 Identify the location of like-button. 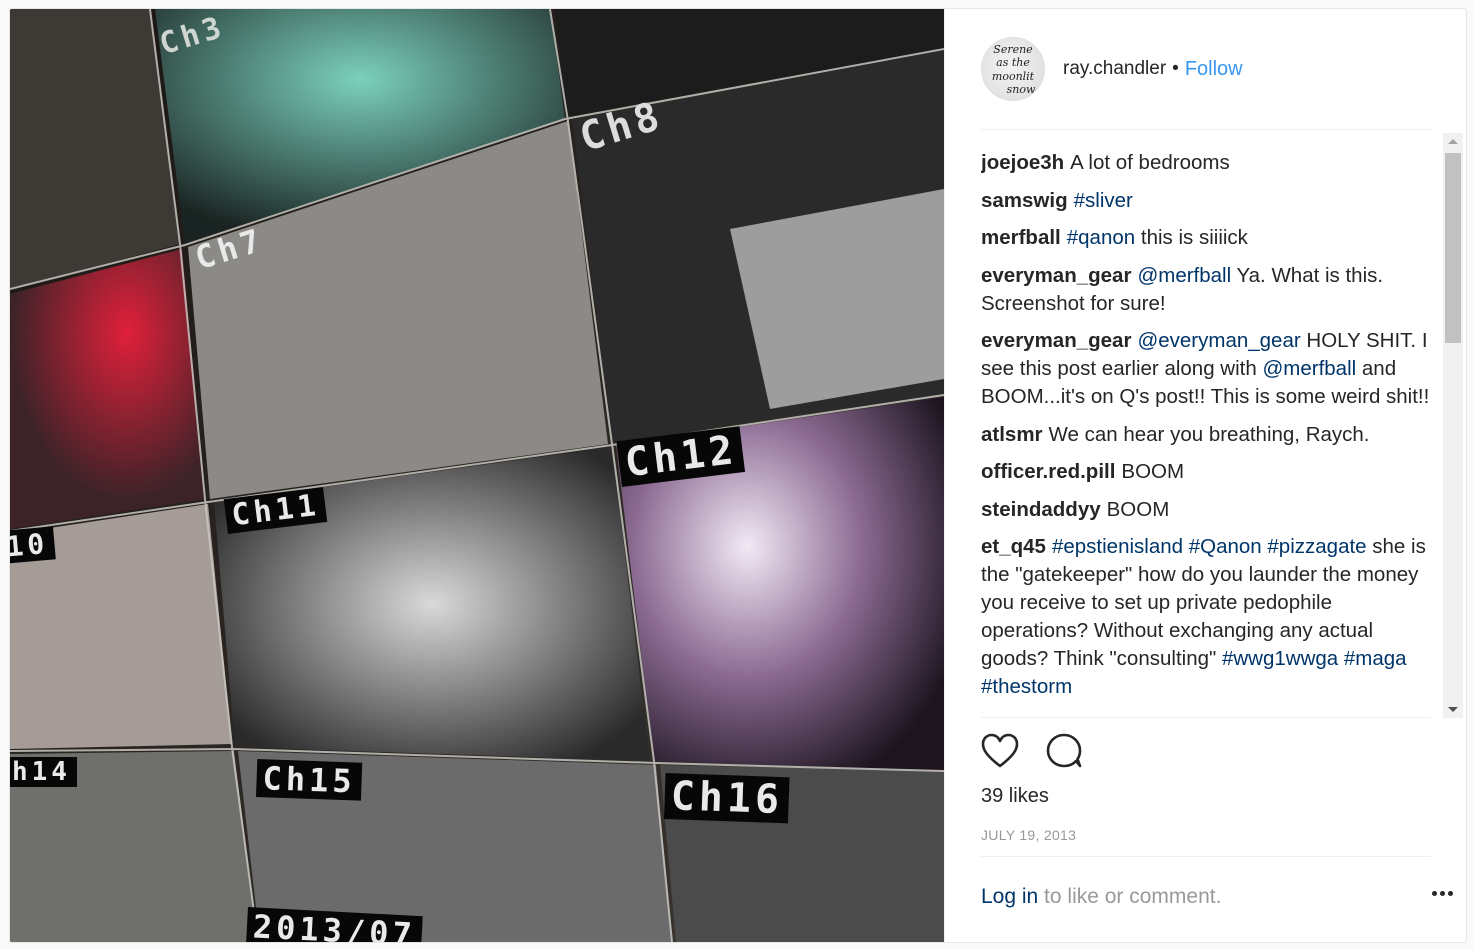
(1000, 751).